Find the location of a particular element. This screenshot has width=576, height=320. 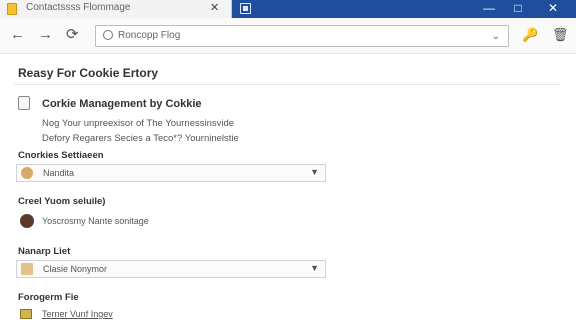

section-title: Corkie Management by Cokkie is located at coordinates (122, 104).